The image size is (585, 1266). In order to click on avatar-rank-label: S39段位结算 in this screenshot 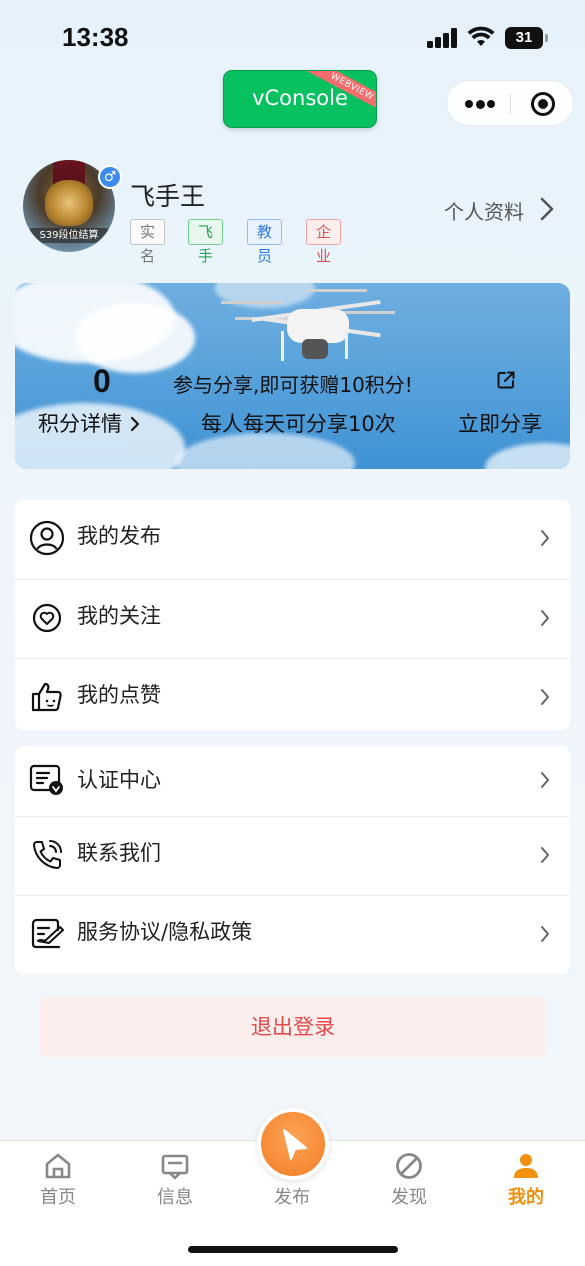, I will do `click(69, 235)`.